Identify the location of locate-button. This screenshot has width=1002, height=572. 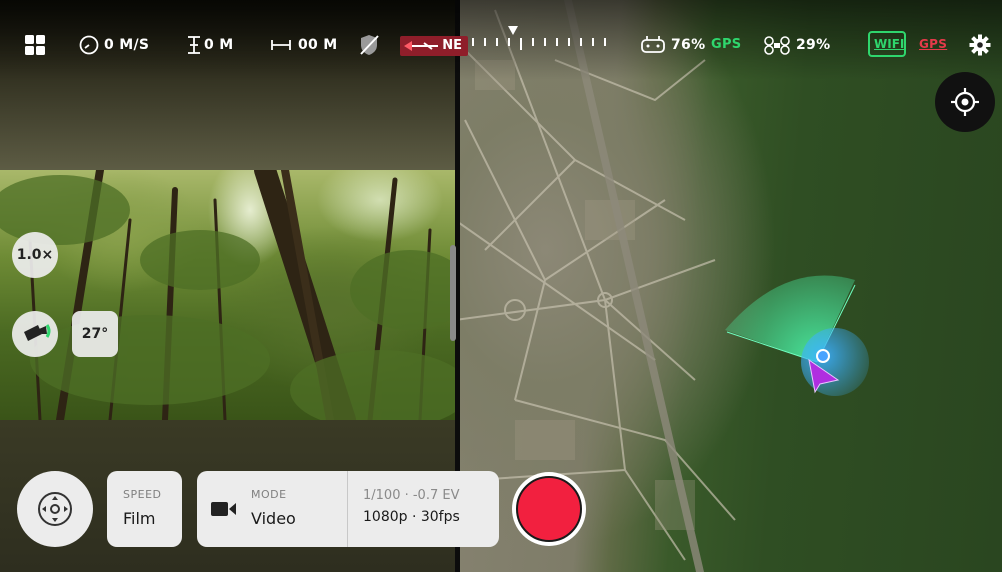
(965, 102).